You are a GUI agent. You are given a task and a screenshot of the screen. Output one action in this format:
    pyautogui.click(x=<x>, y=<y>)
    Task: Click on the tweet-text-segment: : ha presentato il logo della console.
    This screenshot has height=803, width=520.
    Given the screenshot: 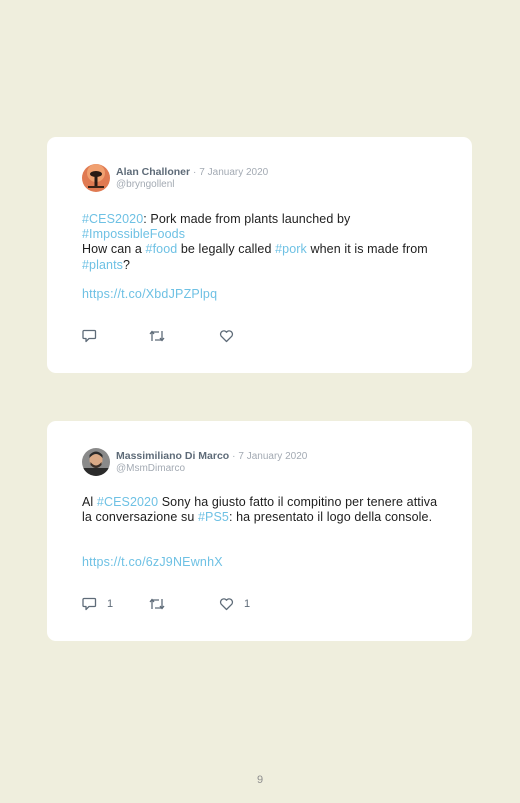 What is the action you would take?
    pyautogui.click(x=330, y=517)
    